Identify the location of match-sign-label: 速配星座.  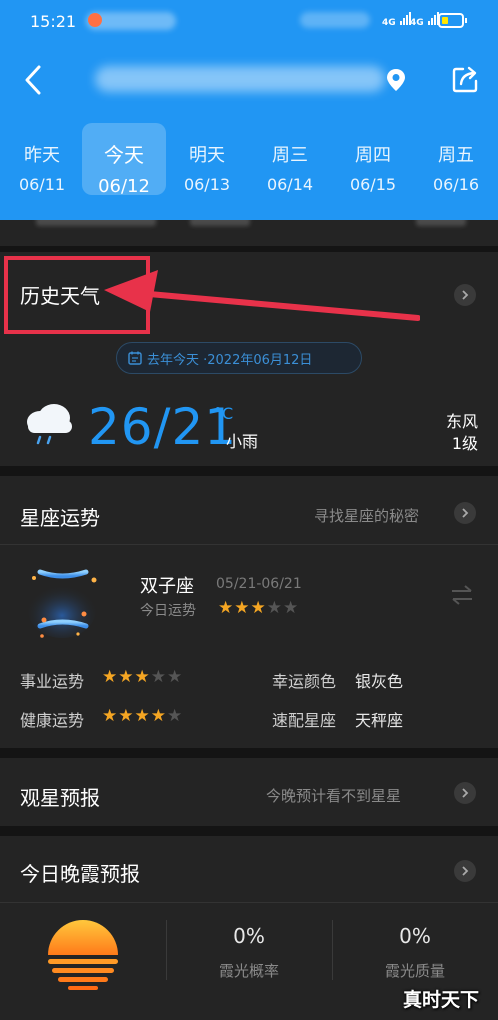
(304, 720).